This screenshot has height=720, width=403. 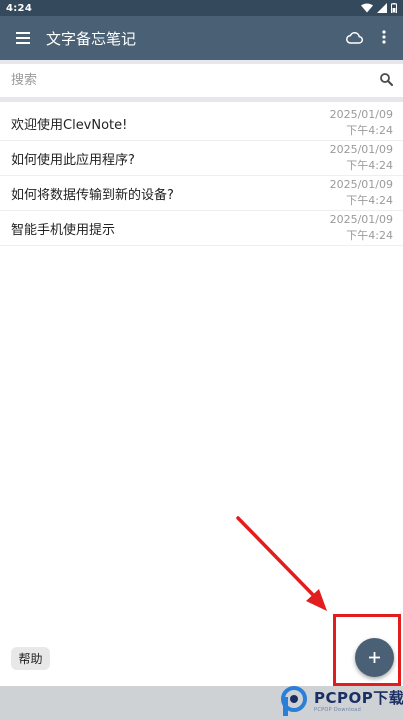 I want to click on note-title: 智能手机使用提示, so click(x=63, y=230).